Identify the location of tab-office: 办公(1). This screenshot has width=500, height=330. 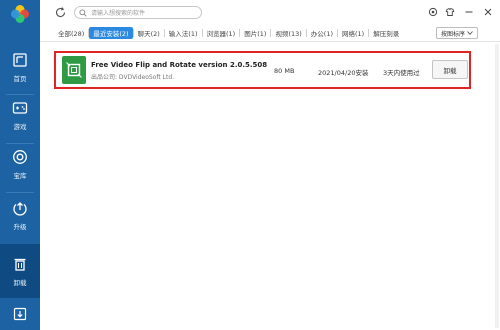
(322, 33).